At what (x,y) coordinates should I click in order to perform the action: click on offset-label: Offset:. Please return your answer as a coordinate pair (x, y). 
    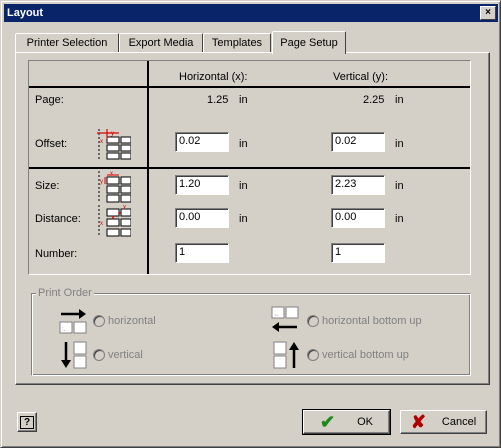
    Looking at the image, I should click on (51, 144).